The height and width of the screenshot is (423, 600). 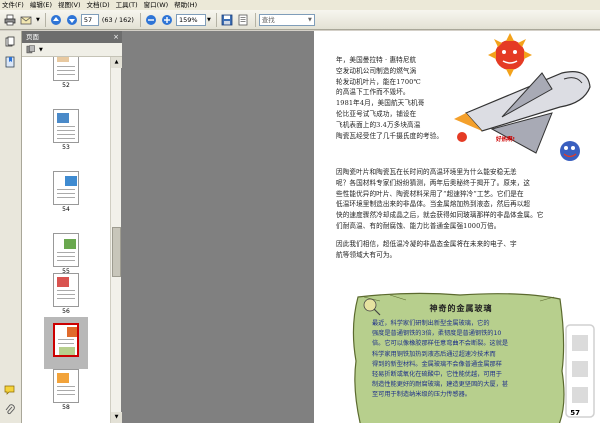 I want to click on zoom-out-icon, so click(x=150, y=19).